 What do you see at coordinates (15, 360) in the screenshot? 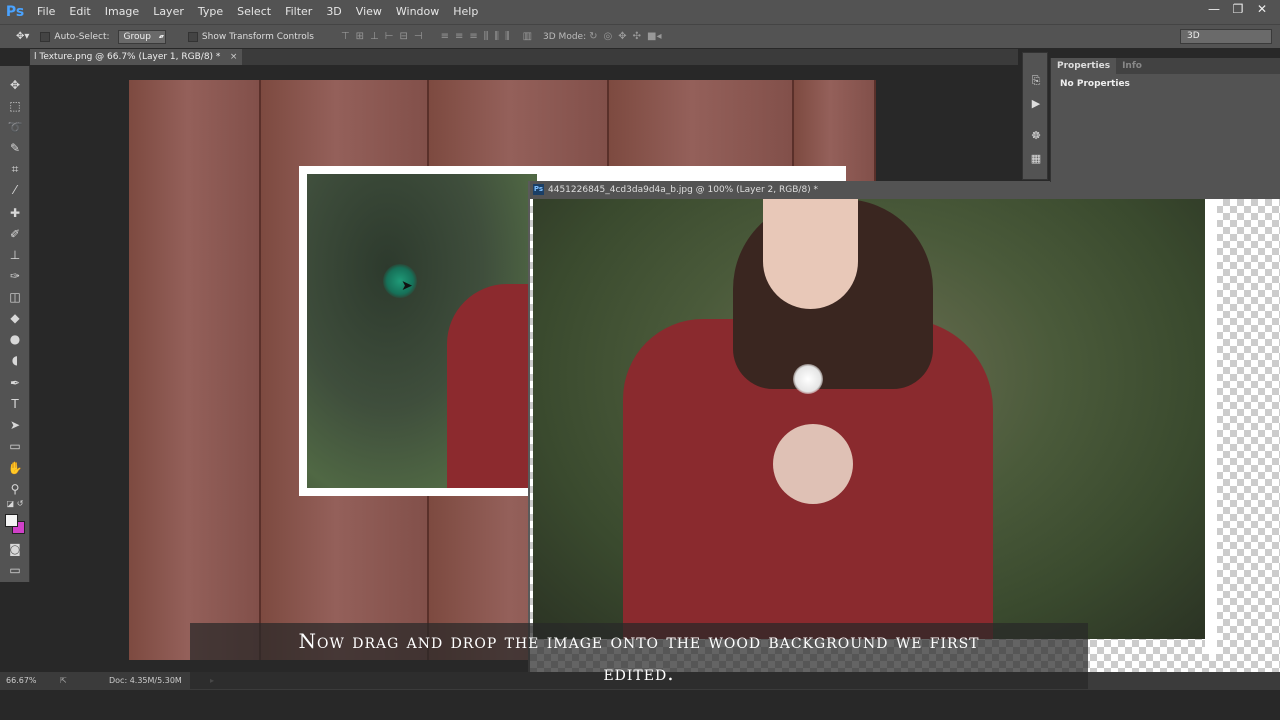
I see `dodge-tool-icon: ◖` at bounding box center [15, 360].